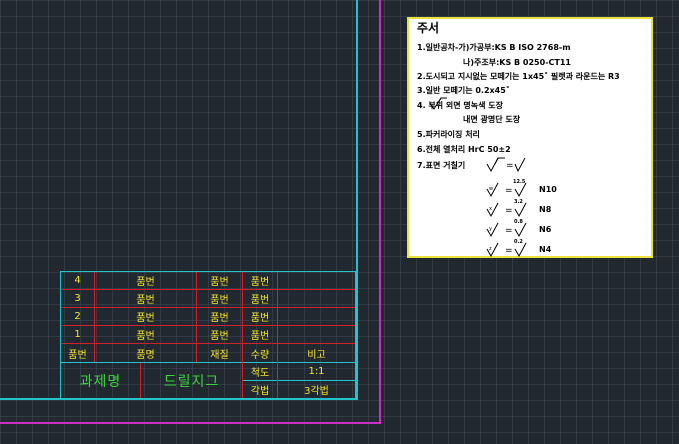 The height and width of the screenshot is (444, 679). Describe the element at coordinates (519, 182) in the screenshot. I see `roughness-value: 12.5` at that location.